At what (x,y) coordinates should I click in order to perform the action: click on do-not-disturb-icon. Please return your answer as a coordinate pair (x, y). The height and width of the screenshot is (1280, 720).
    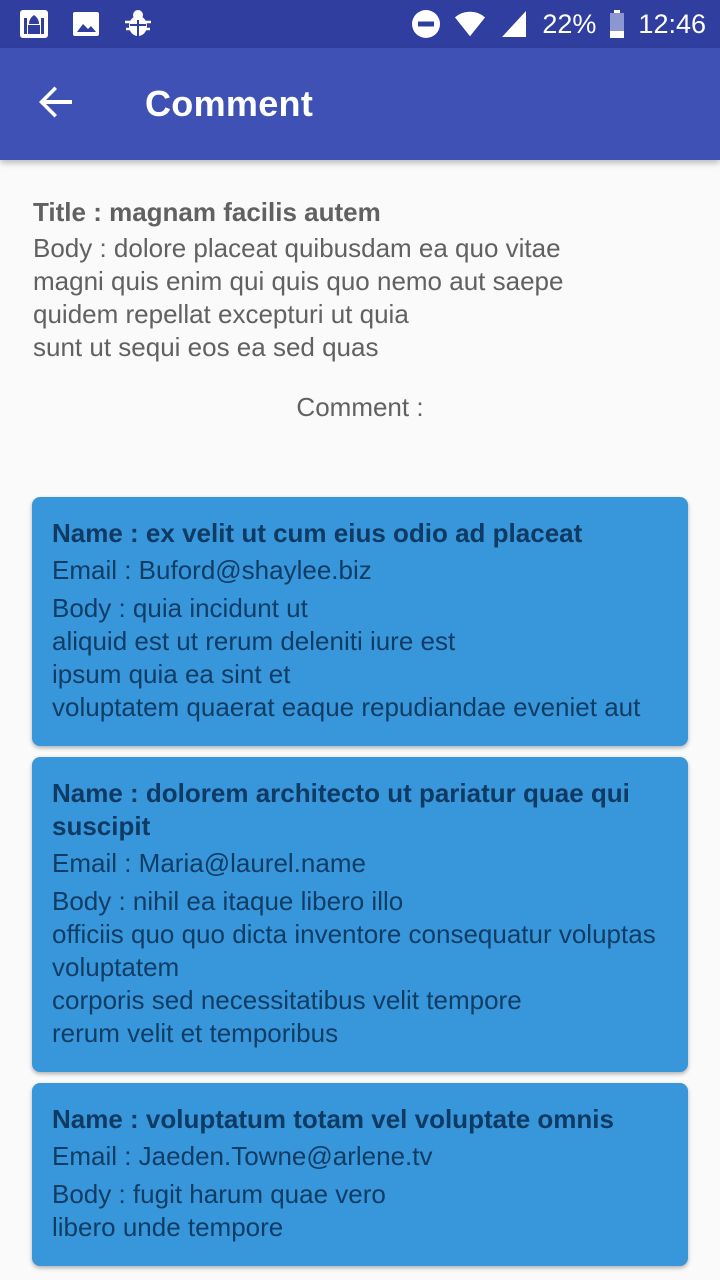
    Looking at the image, I should click on (426, 24).